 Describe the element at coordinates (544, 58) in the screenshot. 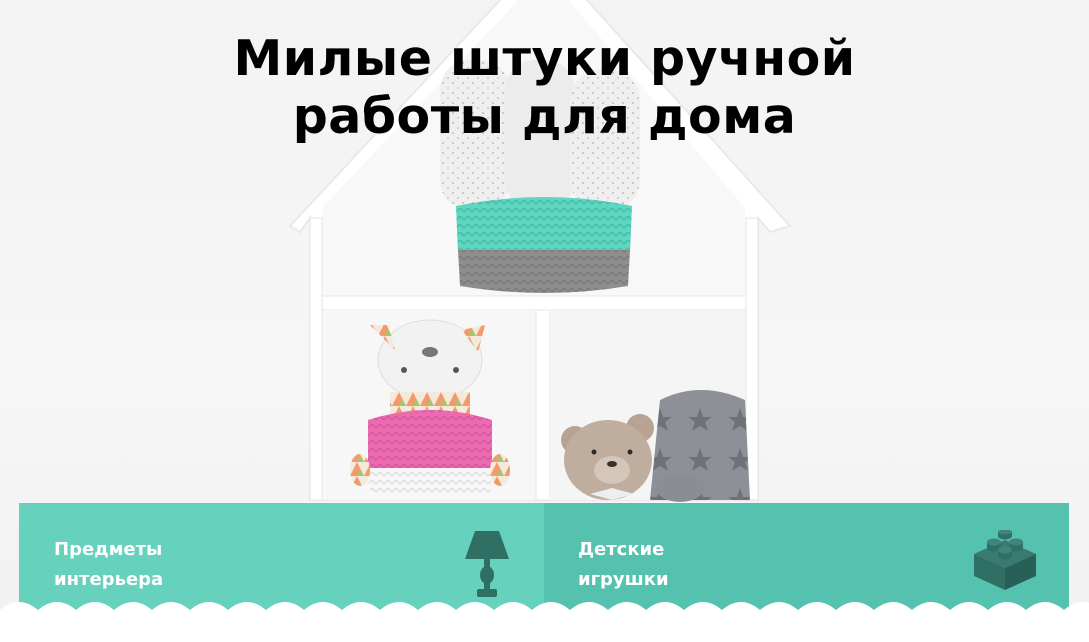

I see `headline-line-1: Милые штуки ручной` at that location.